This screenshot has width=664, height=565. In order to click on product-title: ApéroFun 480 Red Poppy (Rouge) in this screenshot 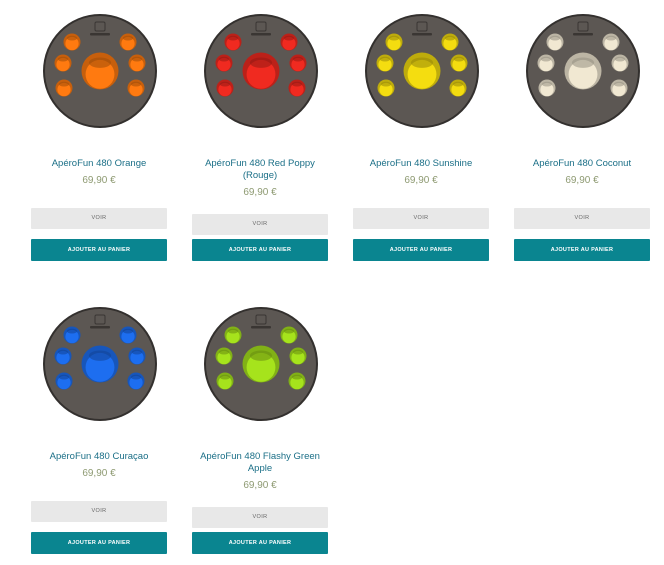, I will do `click(260, 170)`.